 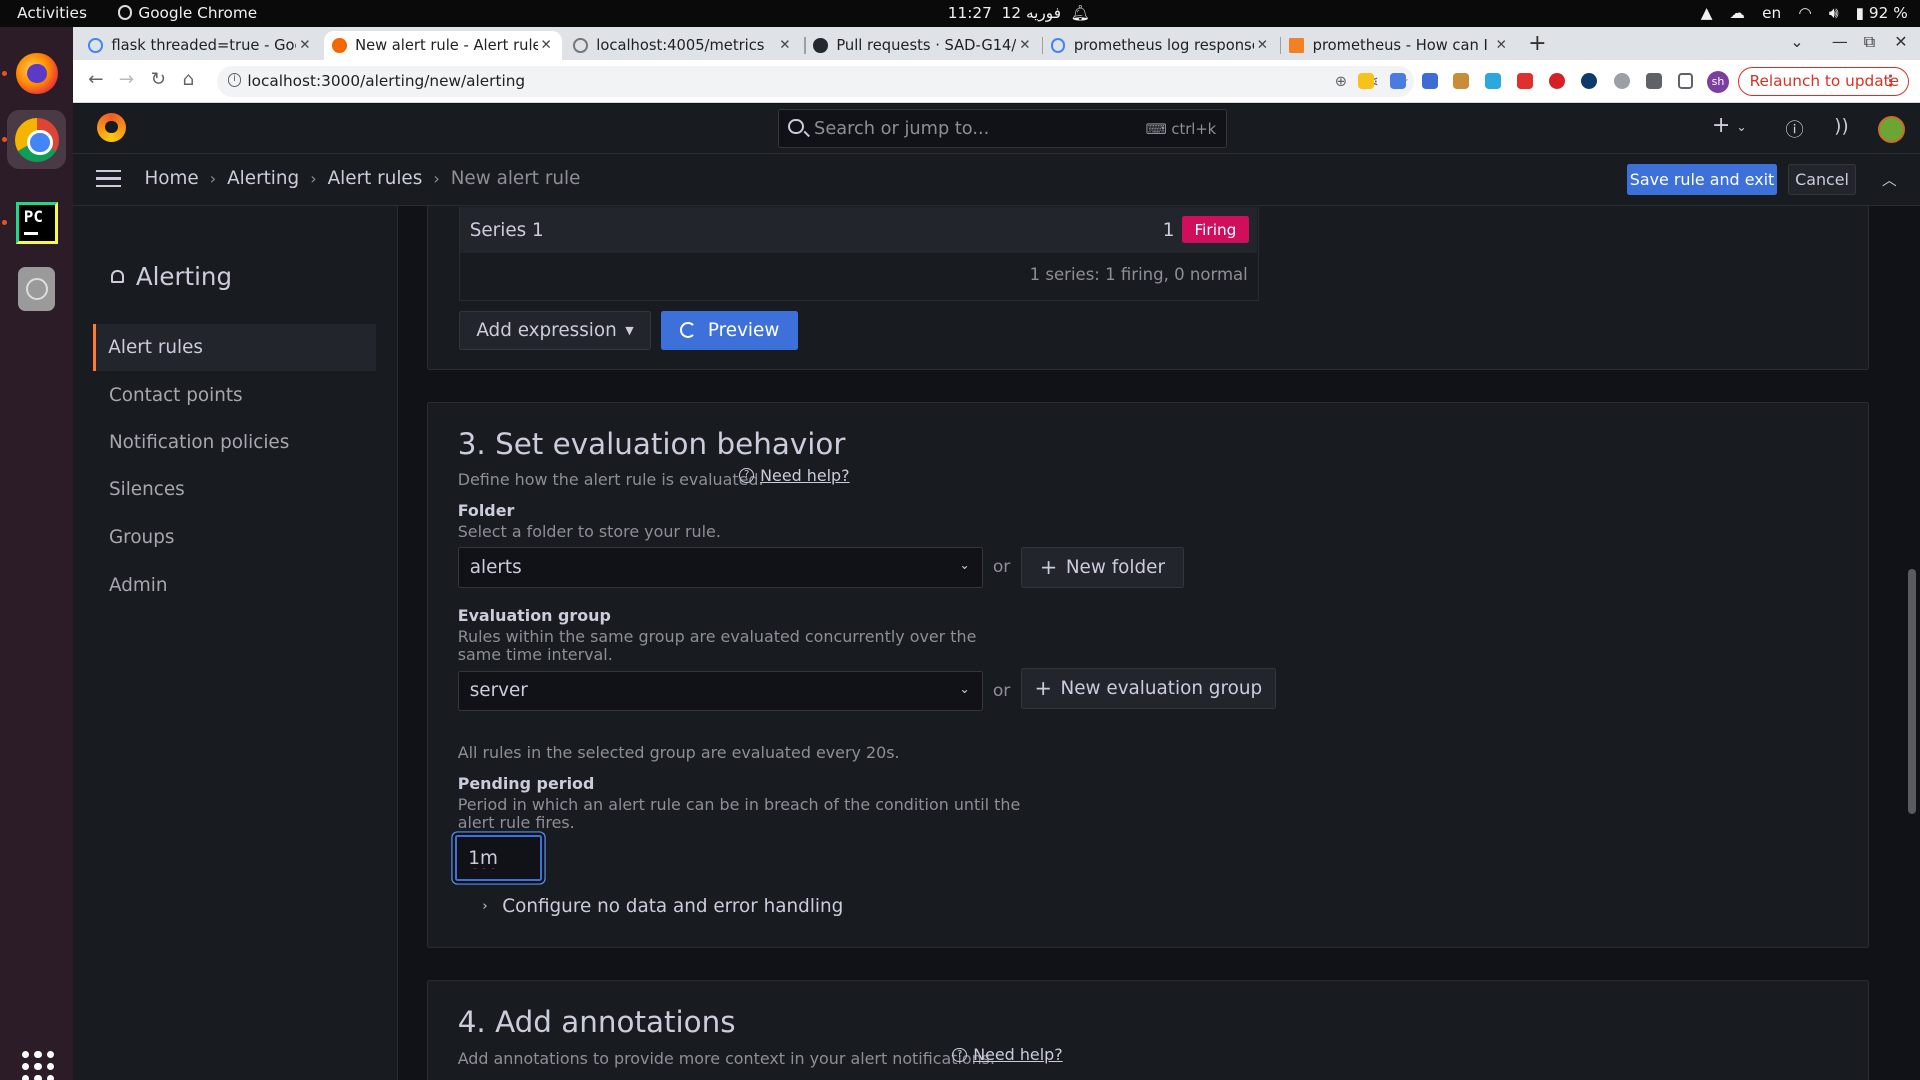 I want to click on bell-icon, so click(x=117, y=276).